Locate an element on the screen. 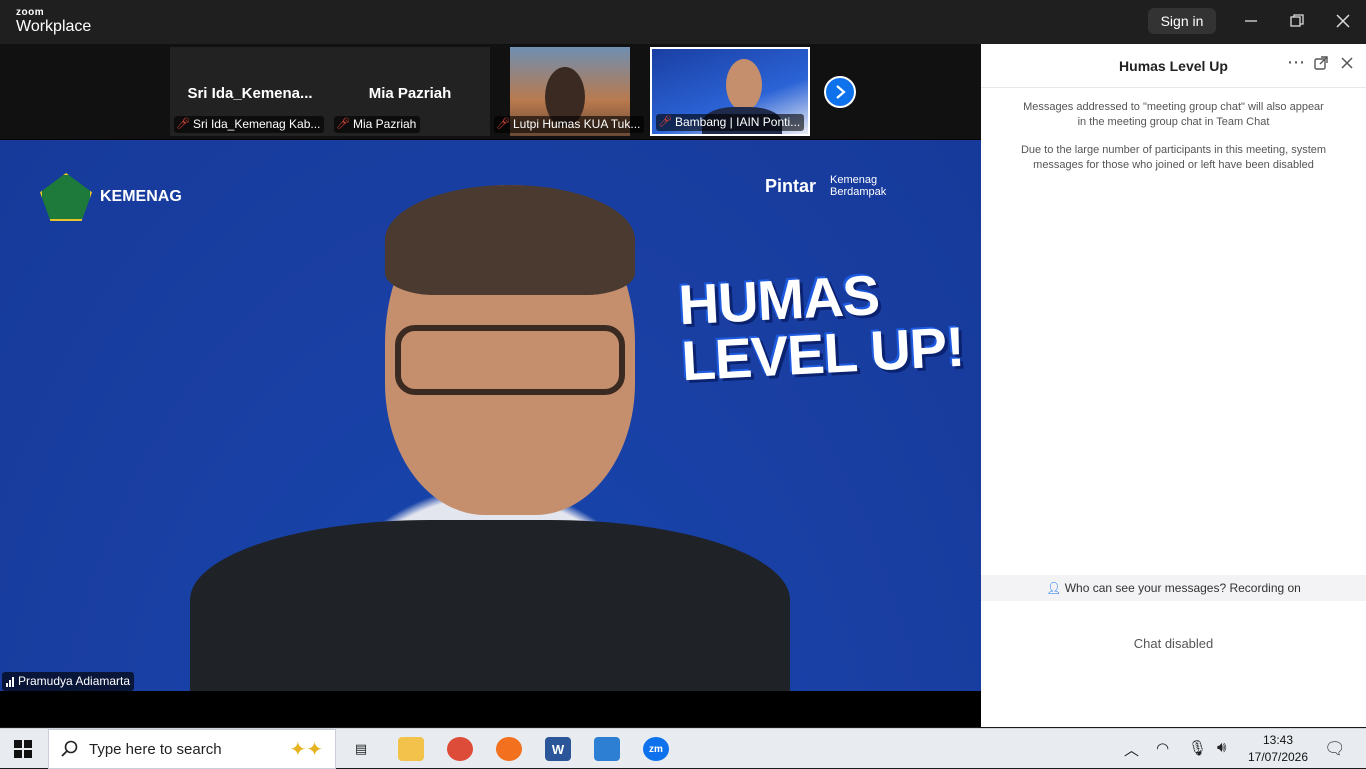 The width and height of the screenshot is (1366, 769). microphone-icon: 🎙︎ is located at coordinates (1197, 748).